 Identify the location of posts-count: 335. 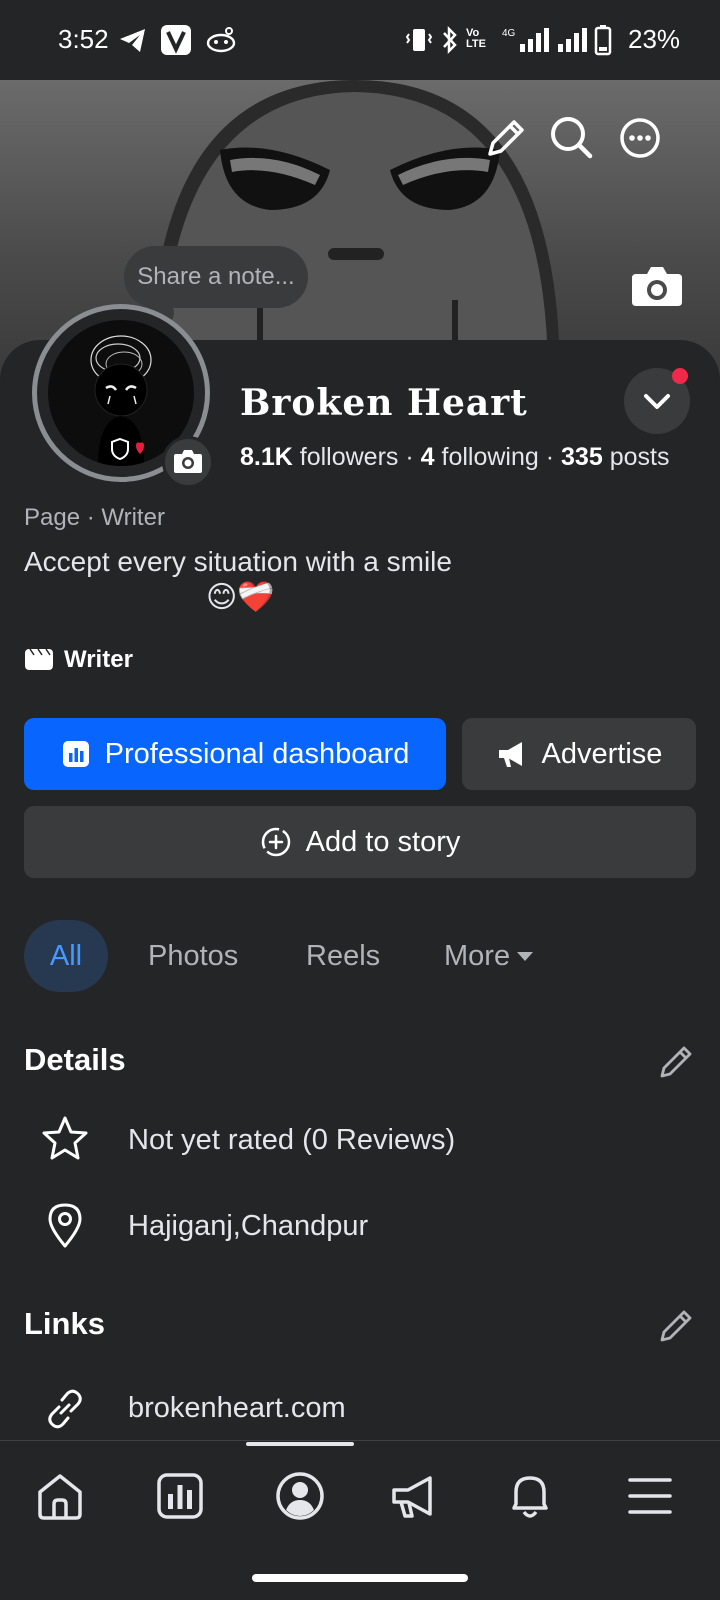
(582, 457).